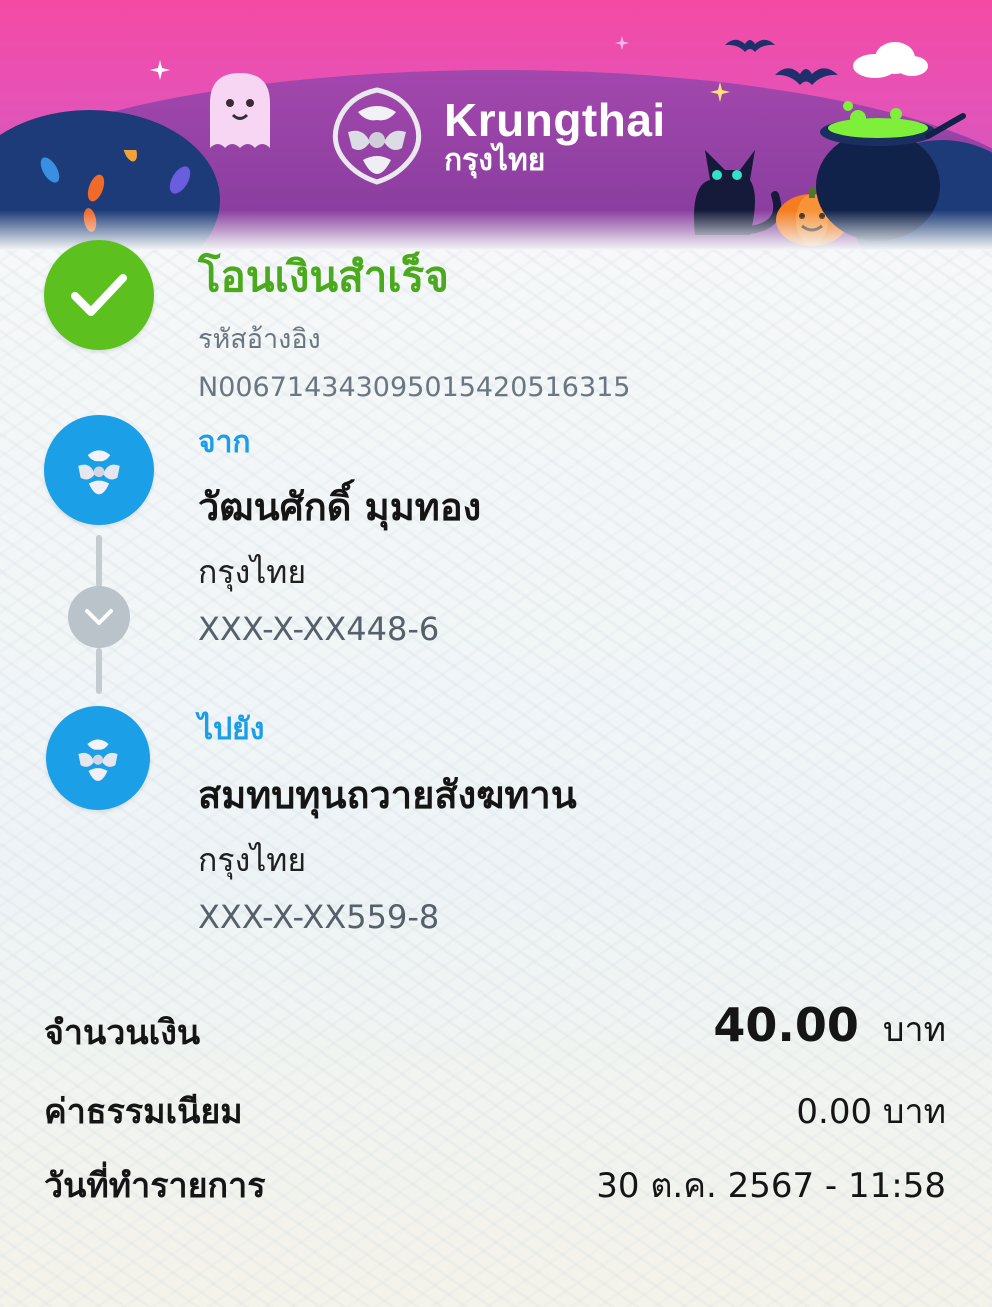 Image resolution: width=992 pixels, height=1307 pixels. Describe the element at coordinates (496, 230) in the screenshot. I see `banner-fade` at that location.